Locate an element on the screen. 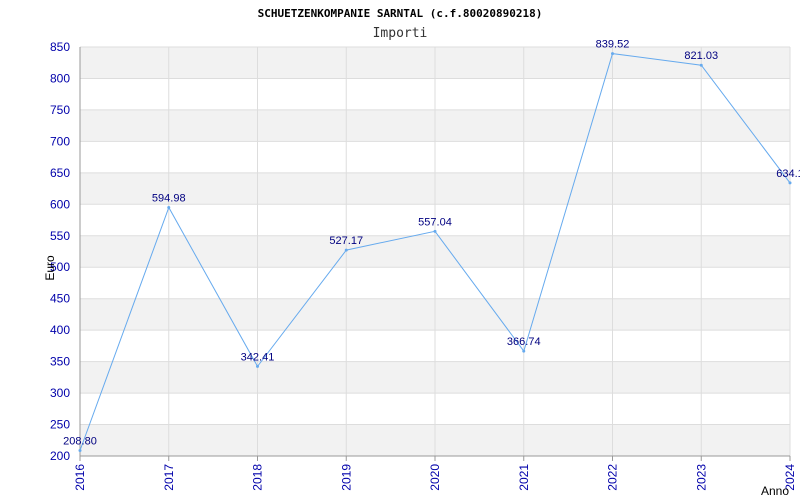  y-tick-label: 850 is located at coordinates (60, 47).